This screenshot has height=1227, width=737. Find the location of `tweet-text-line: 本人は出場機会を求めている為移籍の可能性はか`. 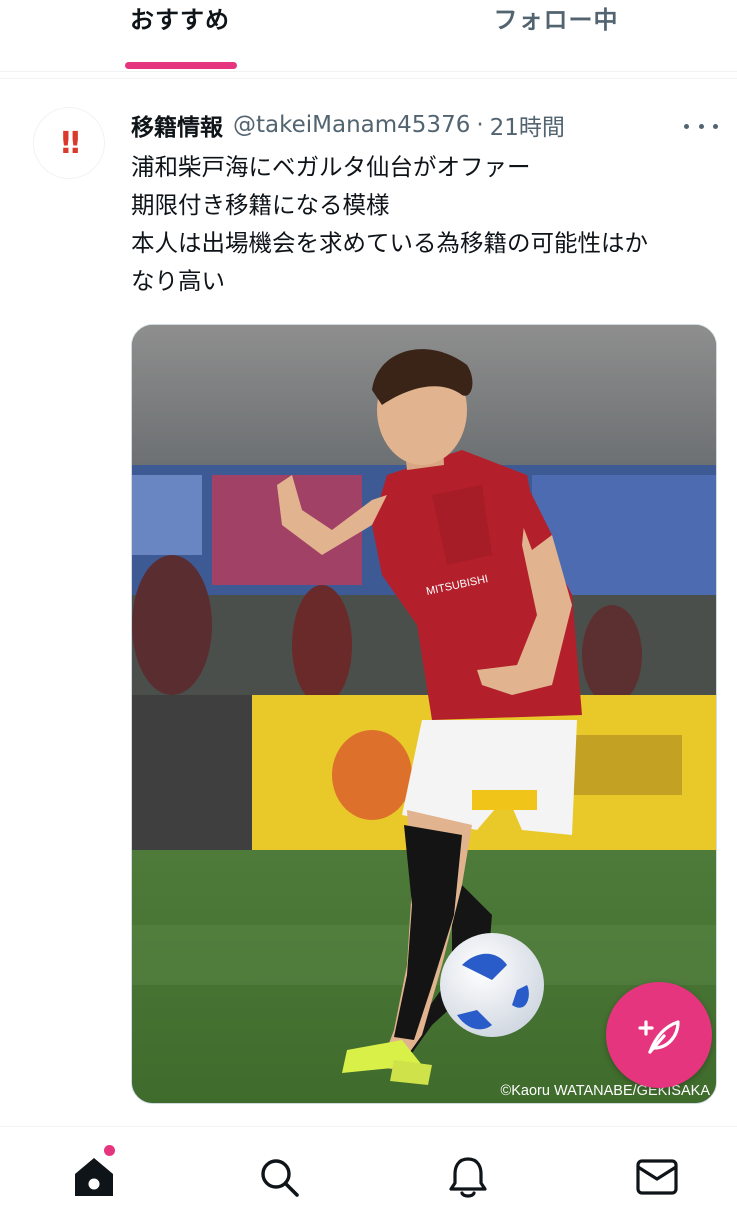

tweet-text-line: 本人は出場機会を求めている為移籍の可能性はか is located at coordinates (389, 243).